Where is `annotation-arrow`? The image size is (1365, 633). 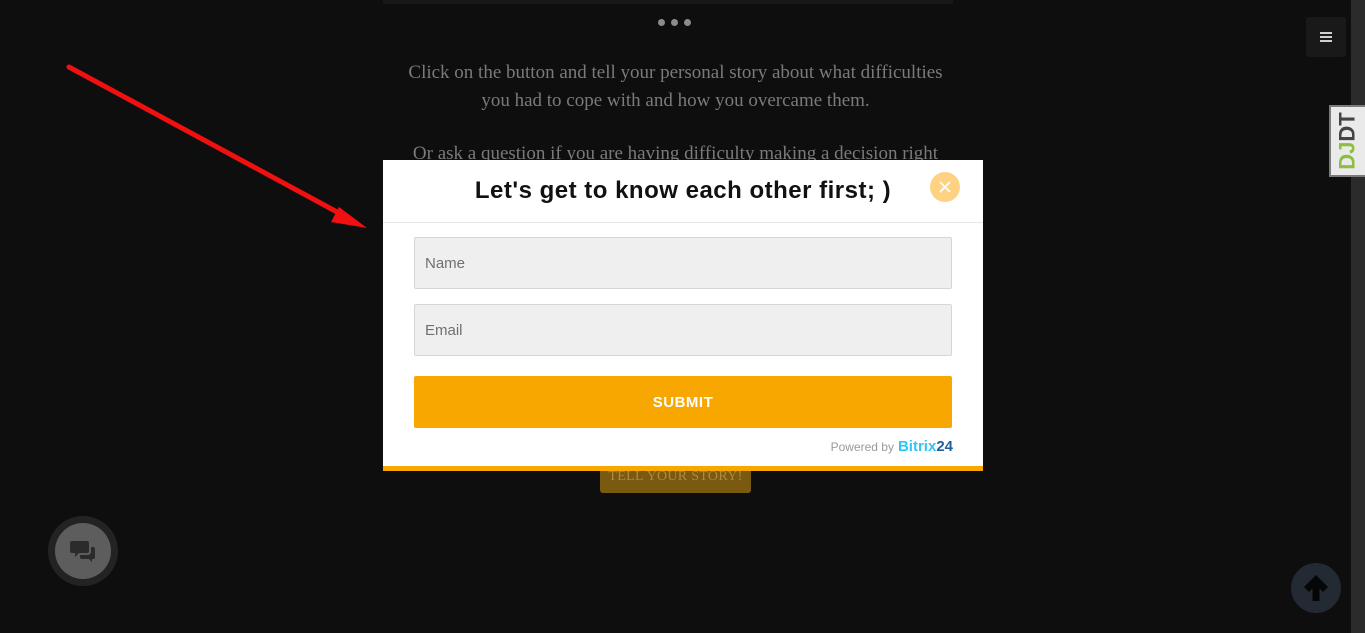 annotation-arrow is located at coordinates (216, 146).